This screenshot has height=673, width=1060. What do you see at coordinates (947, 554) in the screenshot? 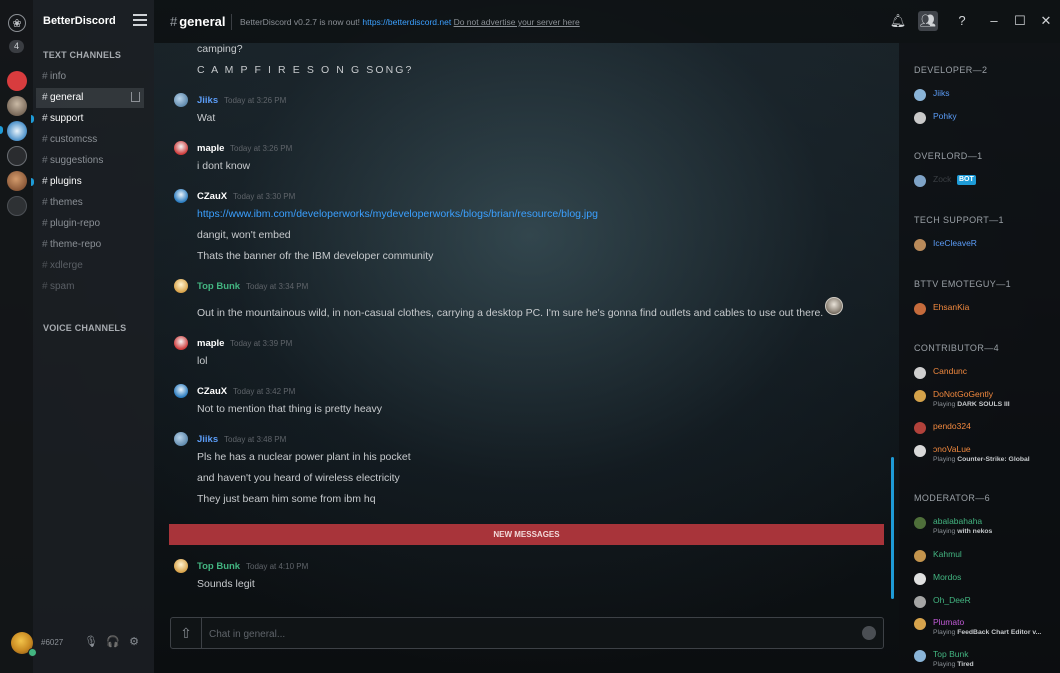
I see `member-name: Kahmul` at bounding box center [947, 554].